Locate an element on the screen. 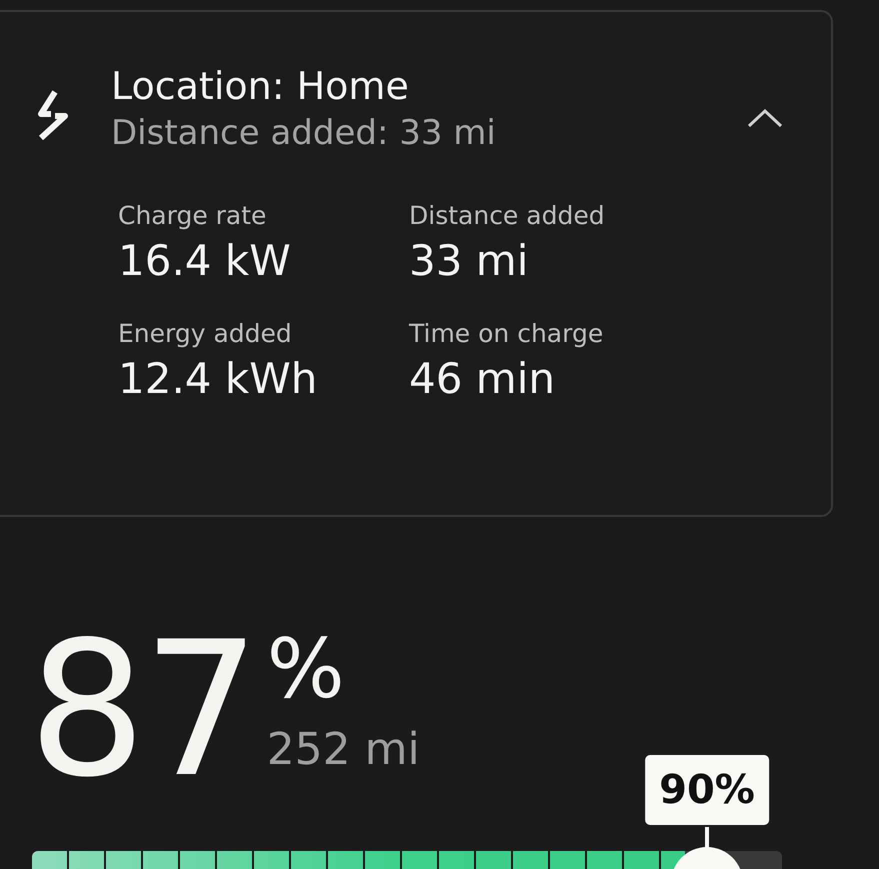 This screenshot has width=879, height=869. stat-label: Distance added is located at coordinates (507, 216).